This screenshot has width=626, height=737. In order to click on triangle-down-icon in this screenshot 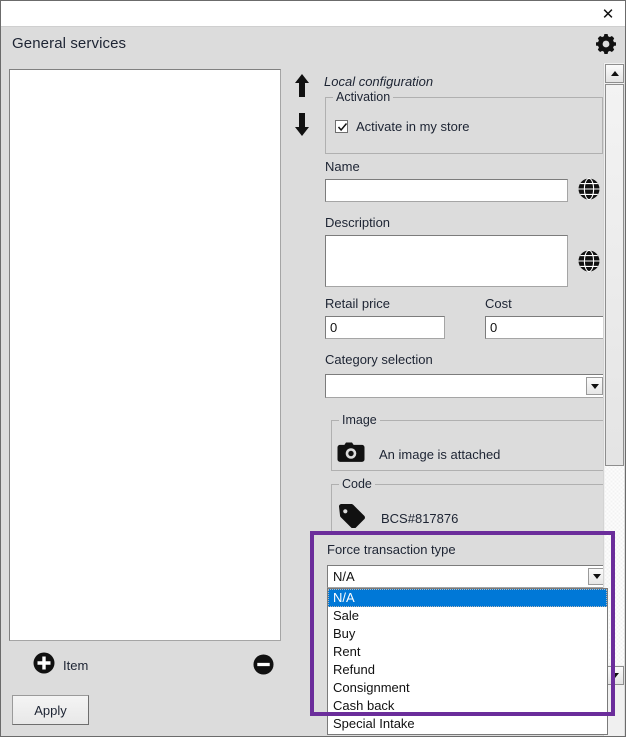, I will do `click(614, 675)`.